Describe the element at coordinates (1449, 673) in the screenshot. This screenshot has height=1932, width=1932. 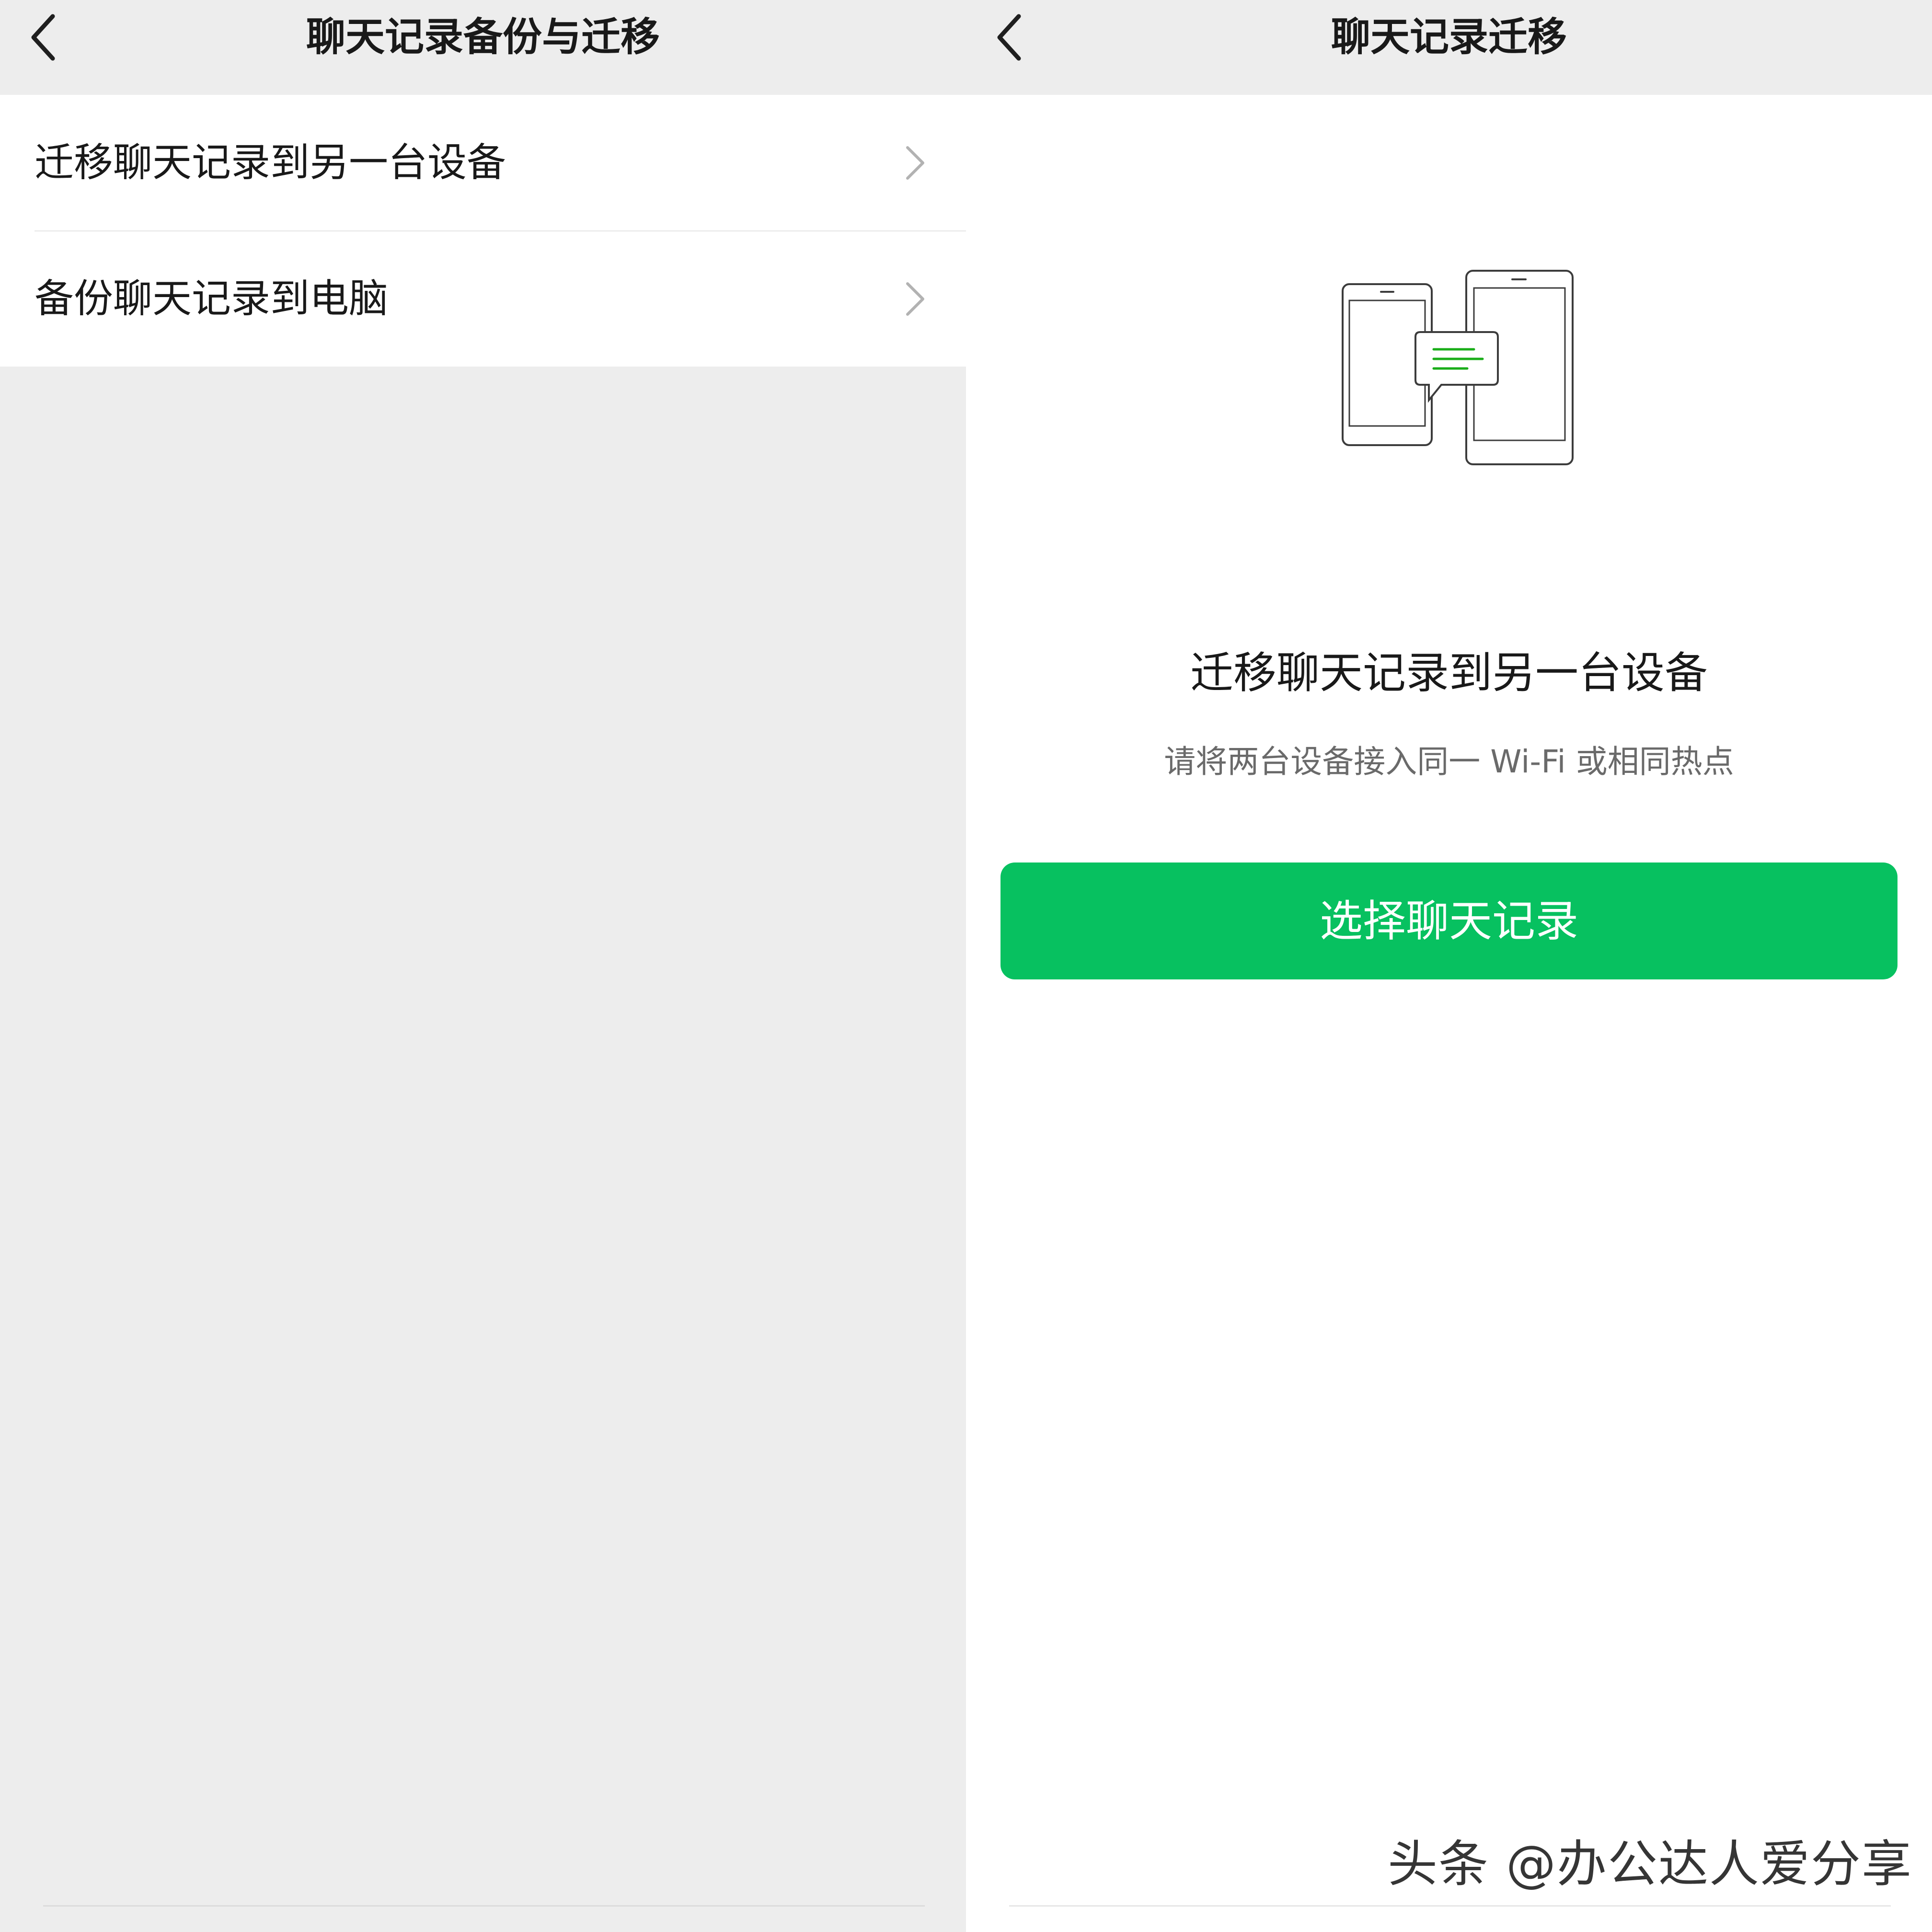
I see `migration-heading: 迁移聊天记录到另一台设备` at that location.